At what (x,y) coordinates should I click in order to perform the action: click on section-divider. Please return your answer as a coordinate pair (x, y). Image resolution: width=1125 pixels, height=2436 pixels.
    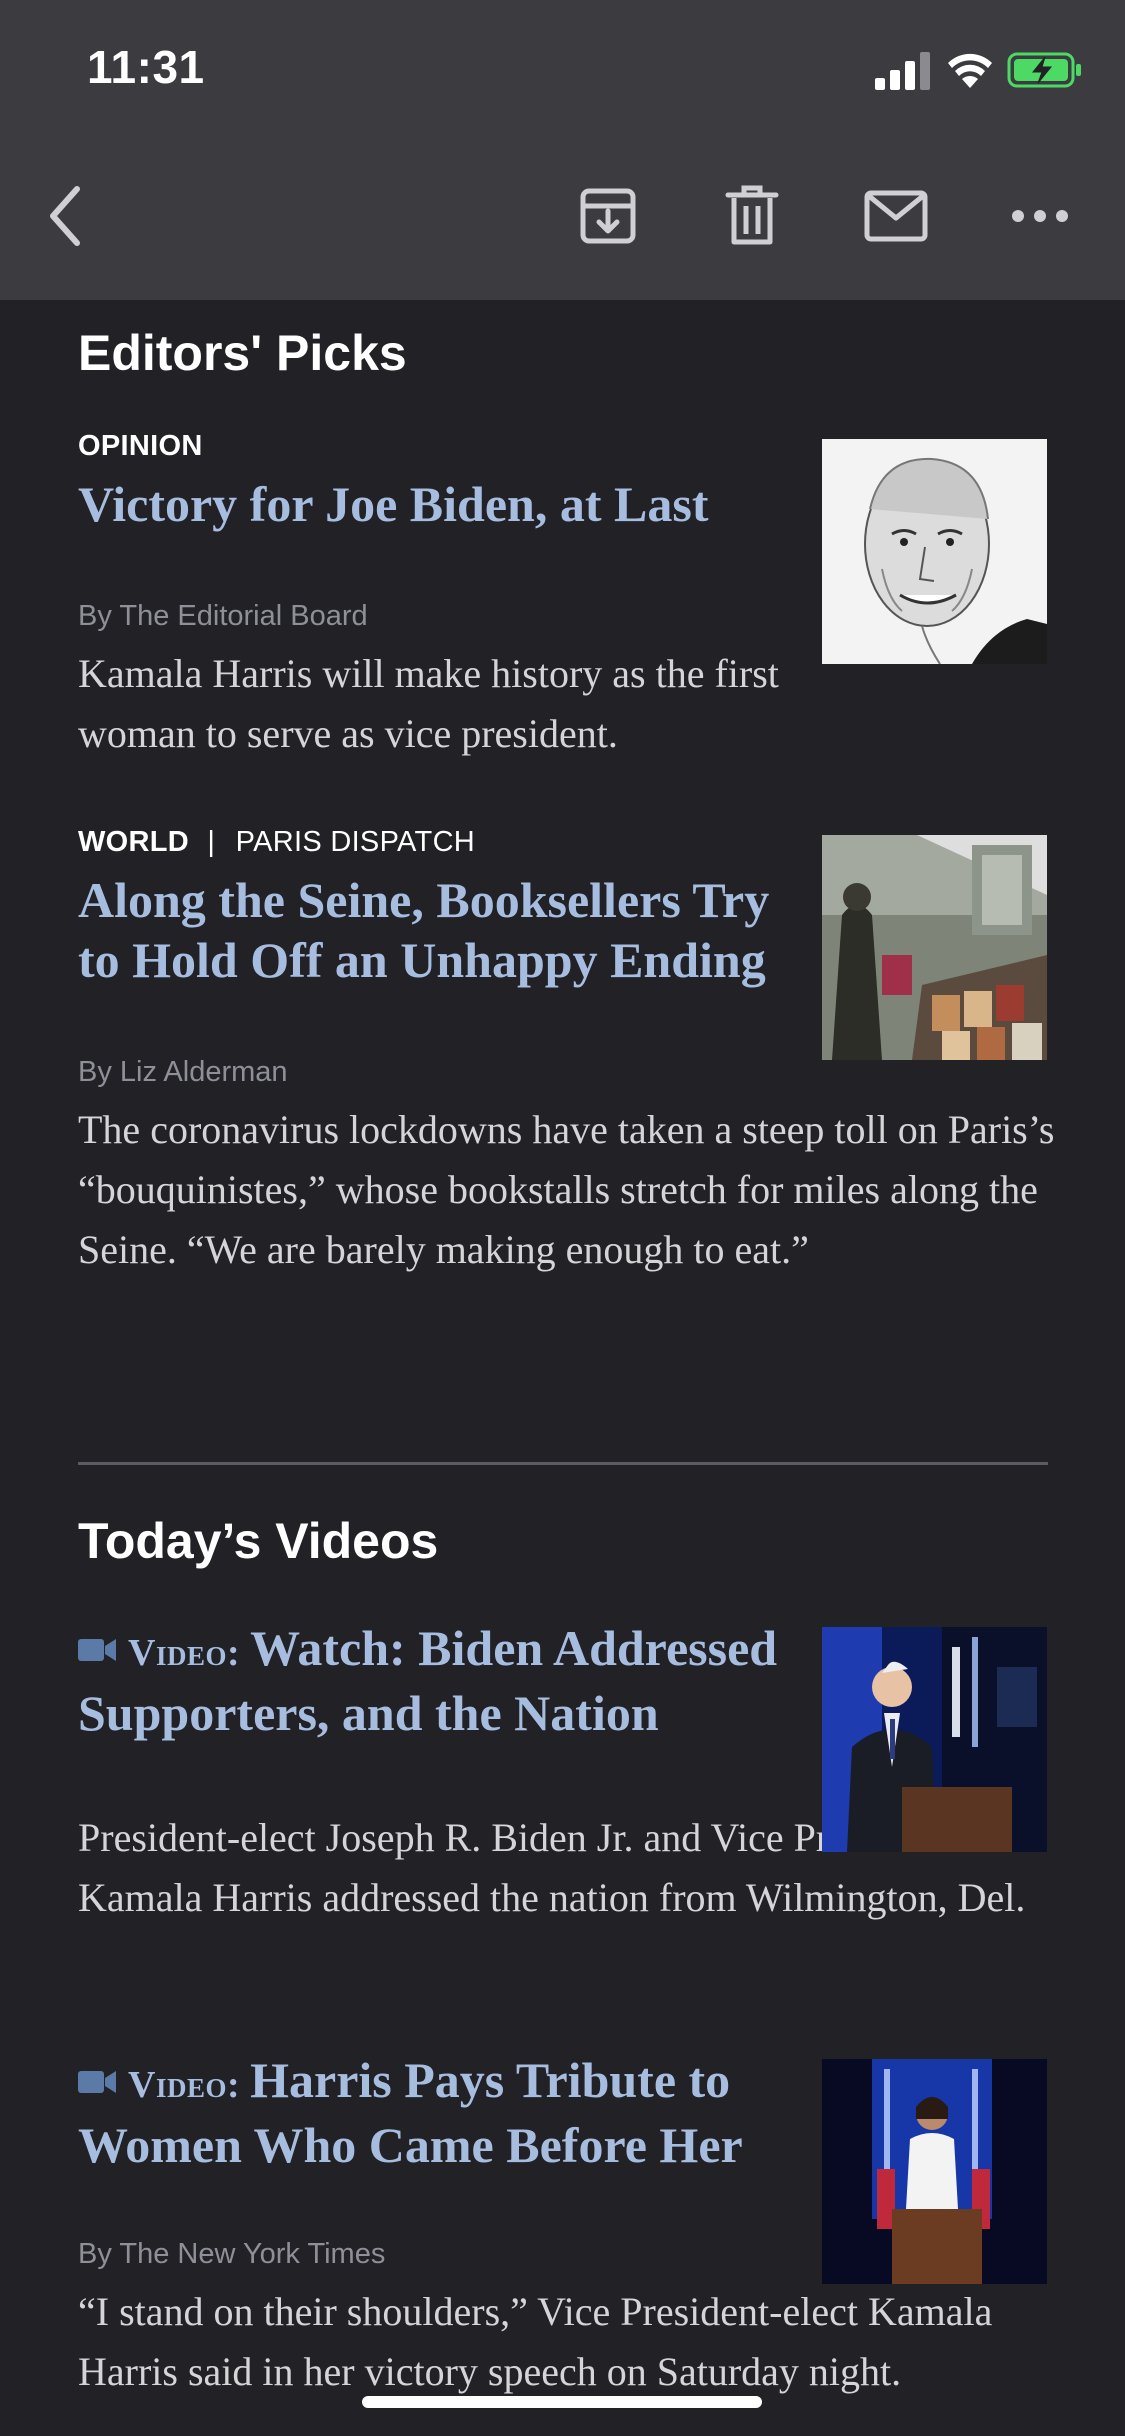
    Looking at the image, I should click on (563, 1463).